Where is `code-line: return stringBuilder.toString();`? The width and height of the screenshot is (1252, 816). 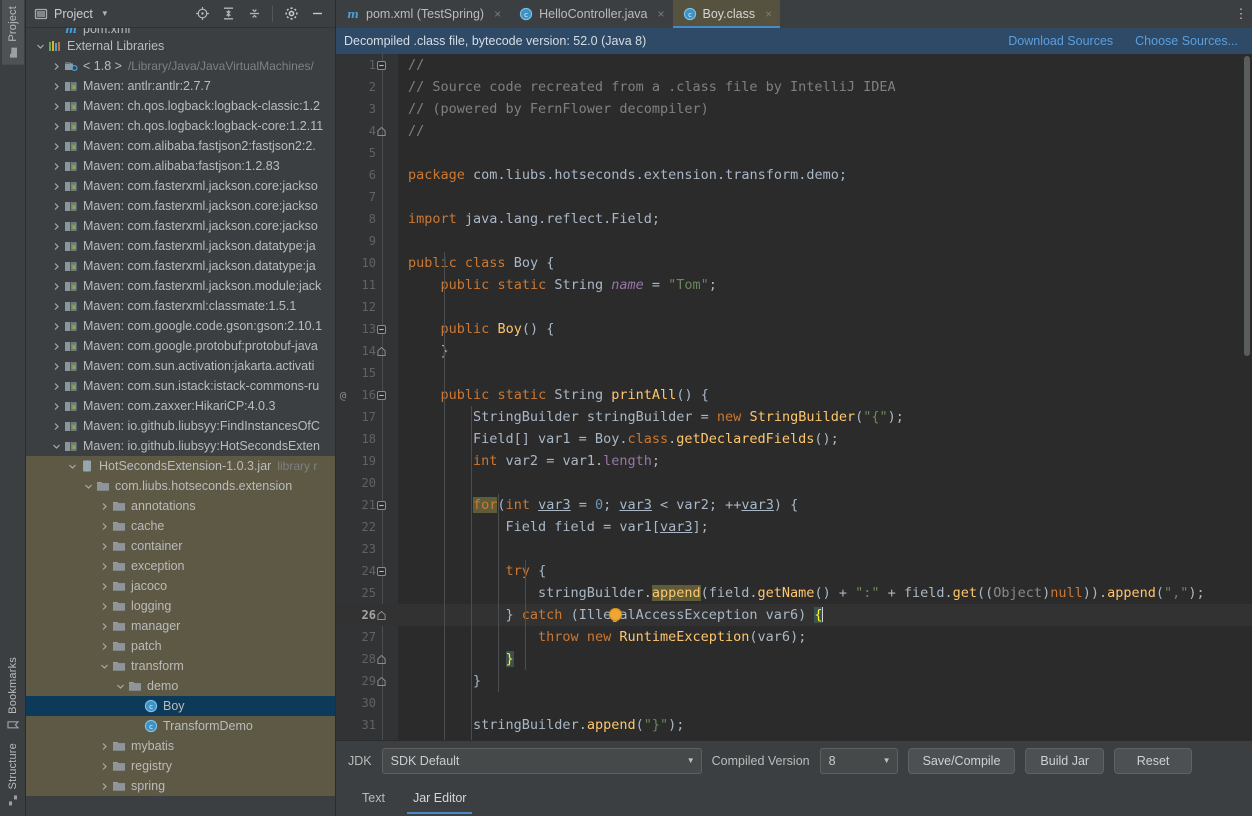 code-line: return stringBuilder.toString(); is located at coordinates (825, 738).